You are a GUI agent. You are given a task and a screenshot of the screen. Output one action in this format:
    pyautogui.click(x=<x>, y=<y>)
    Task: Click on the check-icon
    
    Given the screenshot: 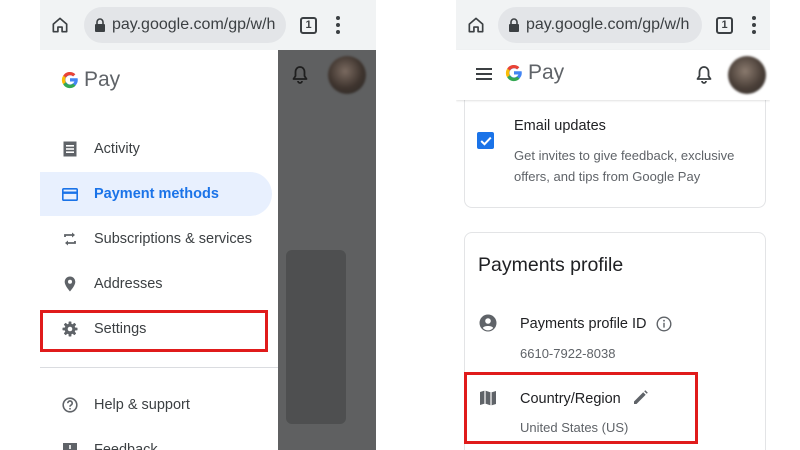 What is the action you would take?
    pyautogui.click(x=486, y=141)
    